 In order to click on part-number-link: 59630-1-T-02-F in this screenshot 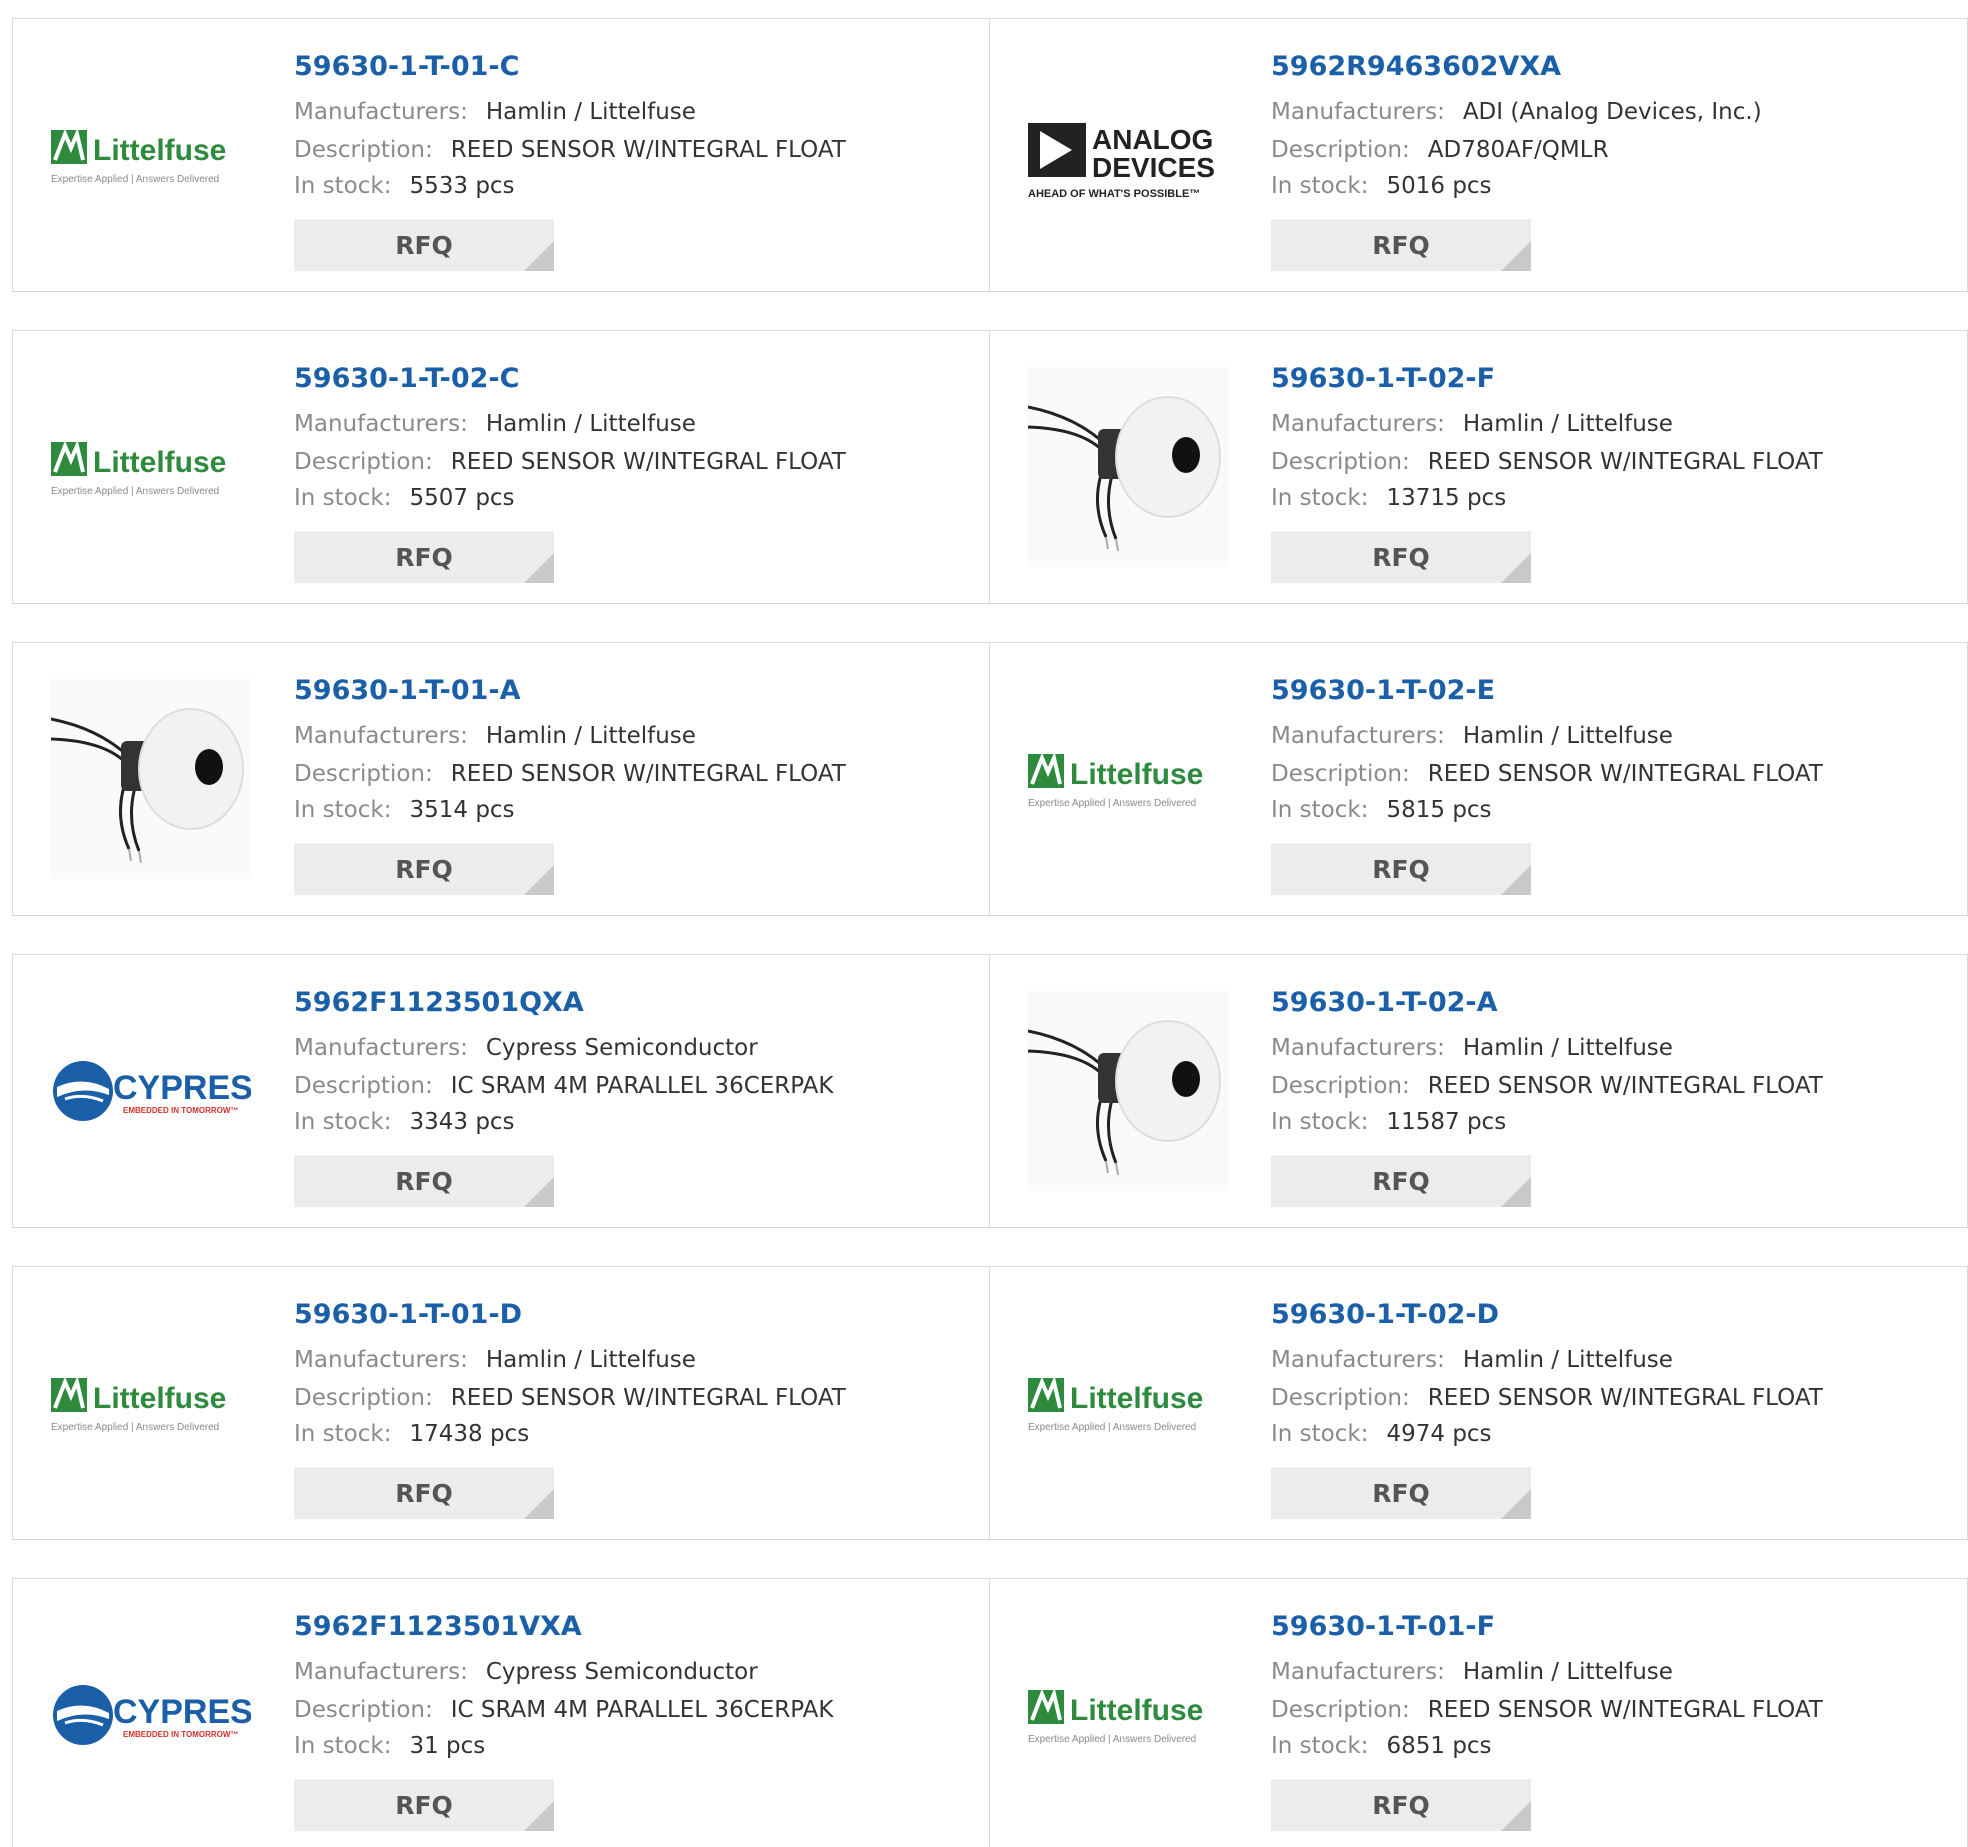, I will do `click(1383, 378)`.